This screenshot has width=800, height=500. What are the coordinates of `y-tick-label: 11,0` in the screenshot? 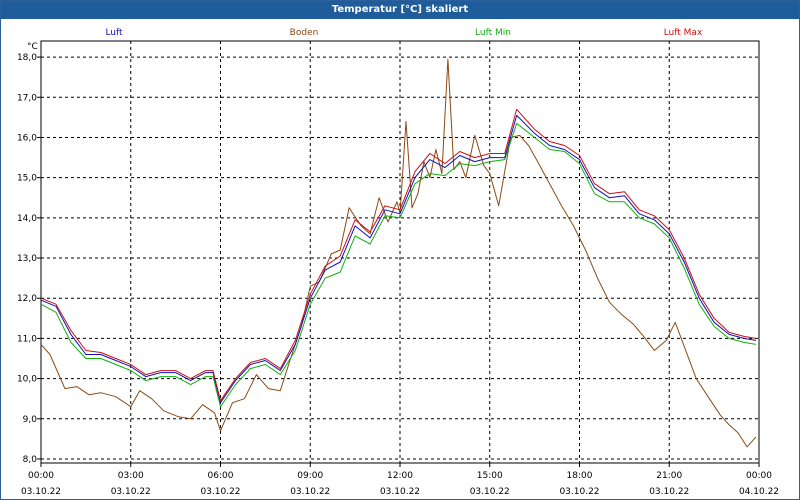 It's located at (27, 339).